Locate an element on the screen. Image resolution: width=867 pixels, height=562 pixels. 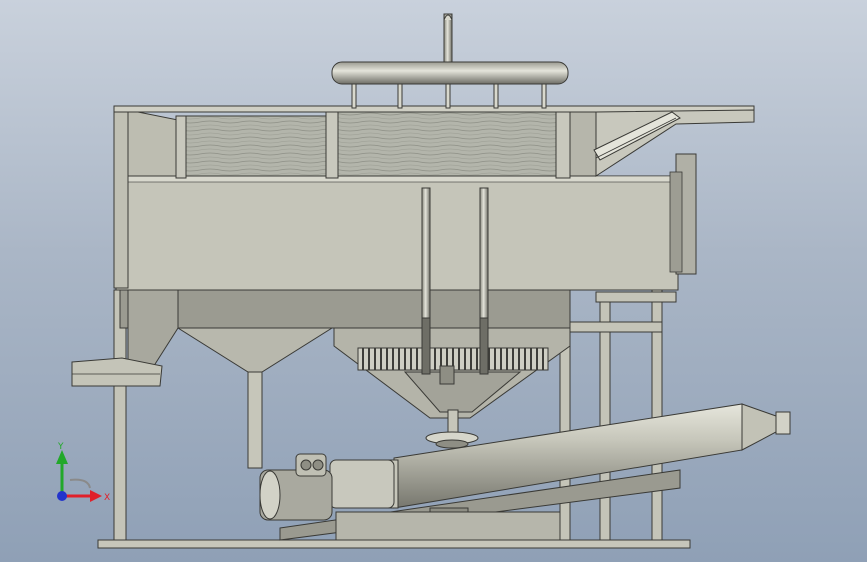
base-plate is located at coordinates (394, 544).